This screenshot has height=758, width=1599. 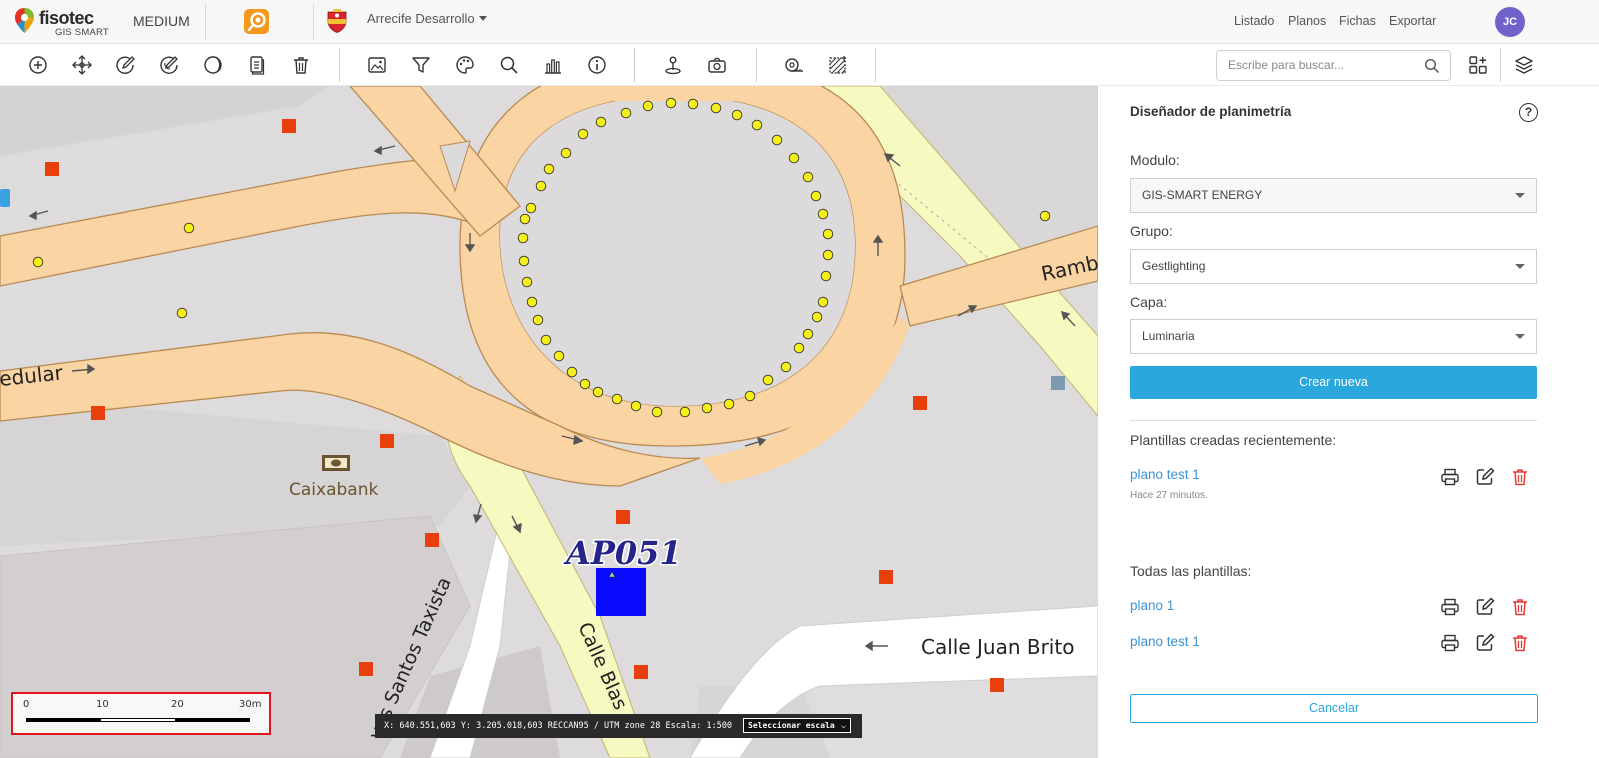 I want to click on filter-icon, so click(x=421, y=65).